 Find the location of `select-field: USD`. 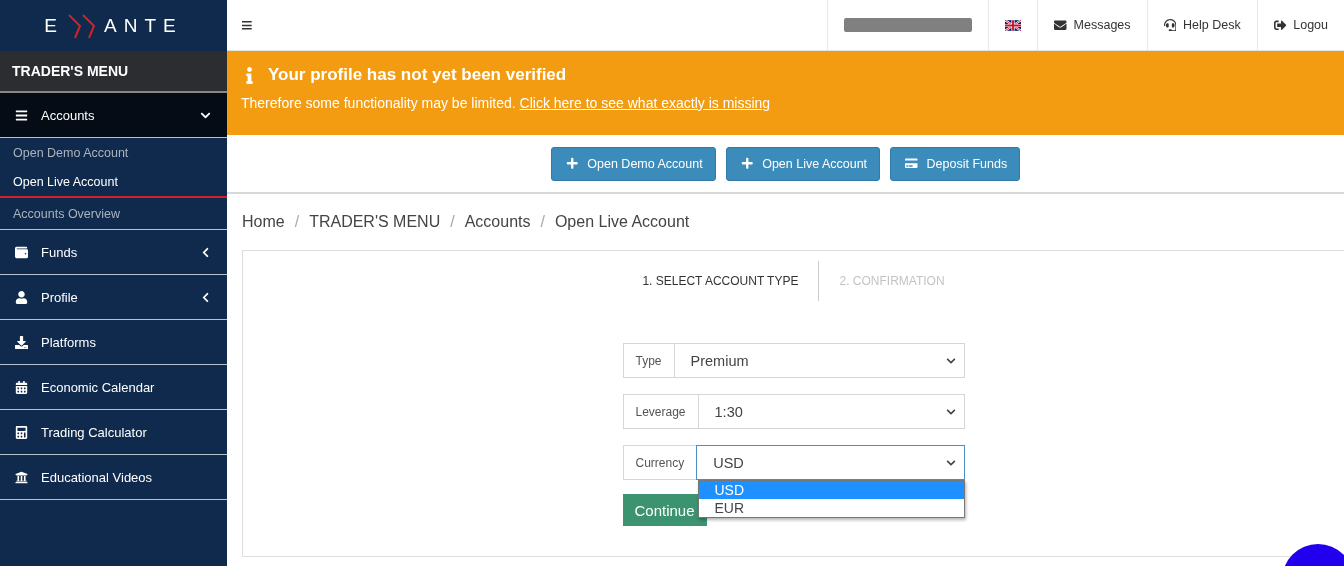

select-field: USD is located at coordinates (830, 462).